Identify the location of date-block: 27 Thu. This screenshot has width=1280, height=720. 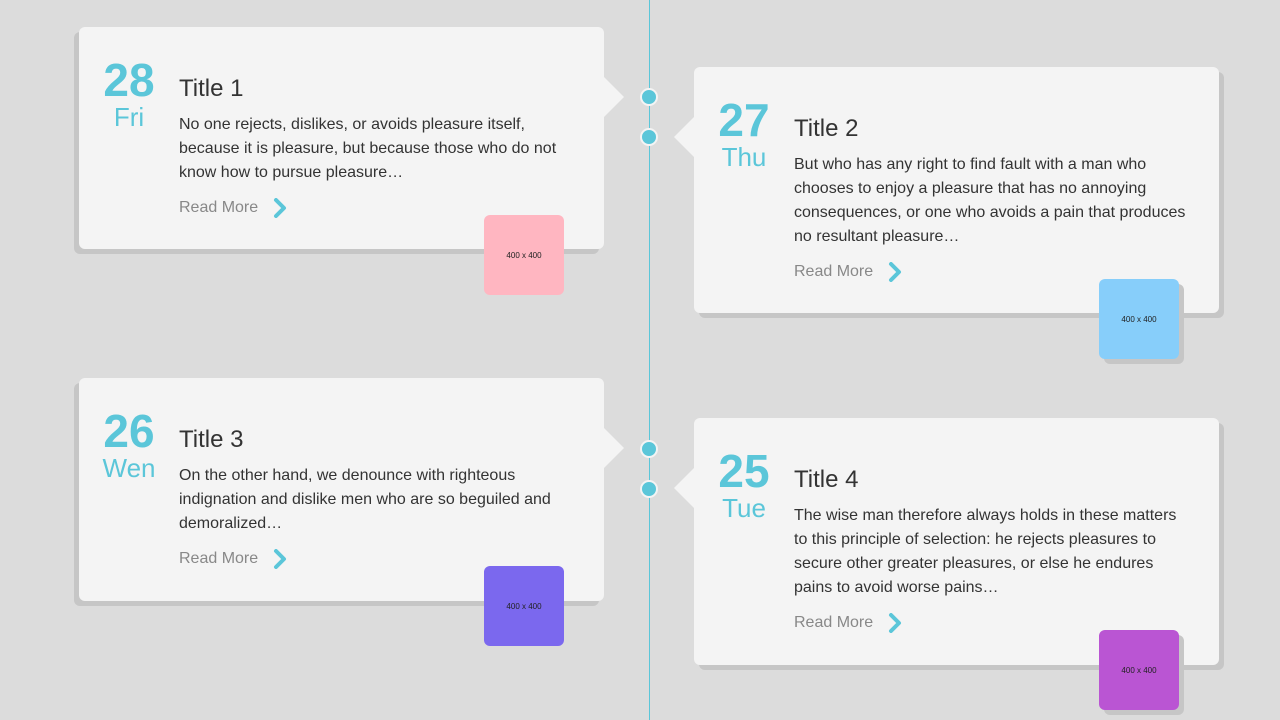
(744, 134).